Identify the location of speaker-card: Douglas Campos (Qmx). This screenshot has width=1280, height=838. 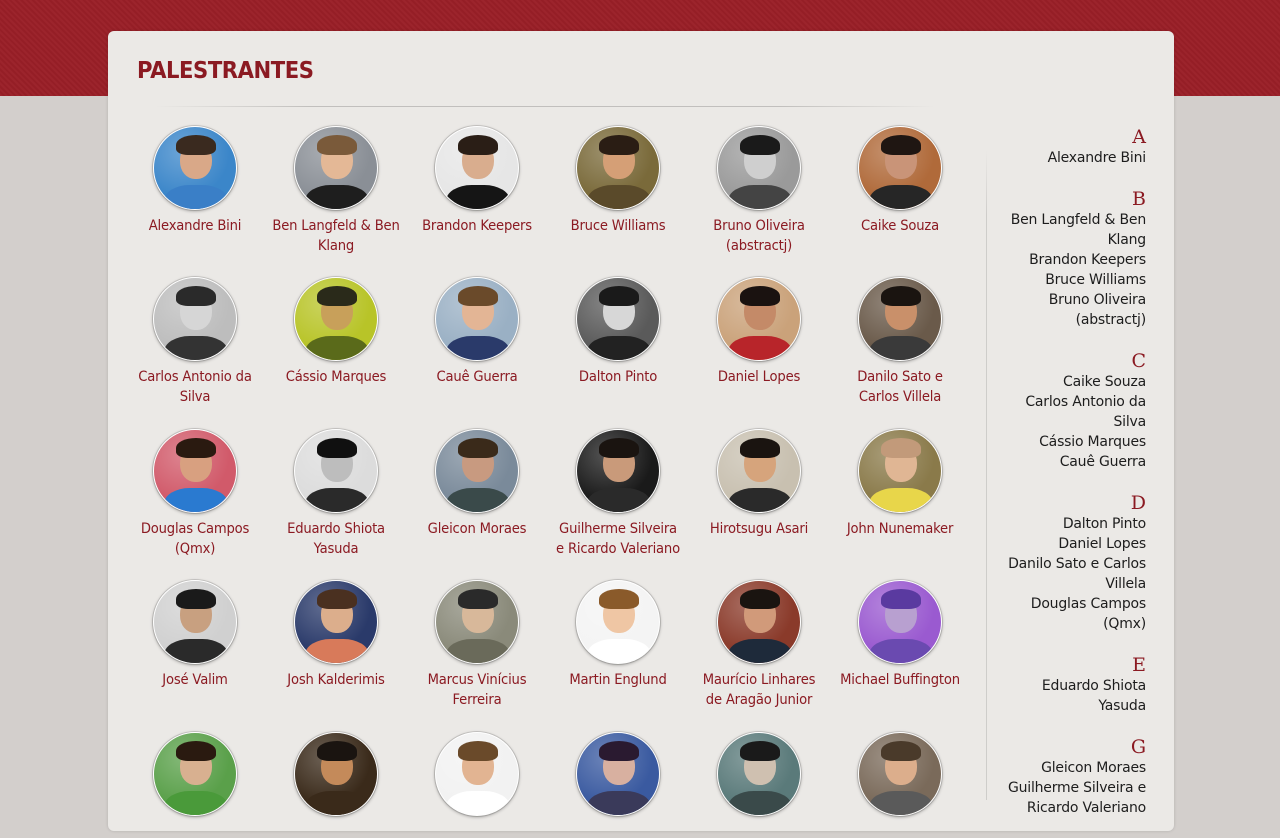
(195, 494).